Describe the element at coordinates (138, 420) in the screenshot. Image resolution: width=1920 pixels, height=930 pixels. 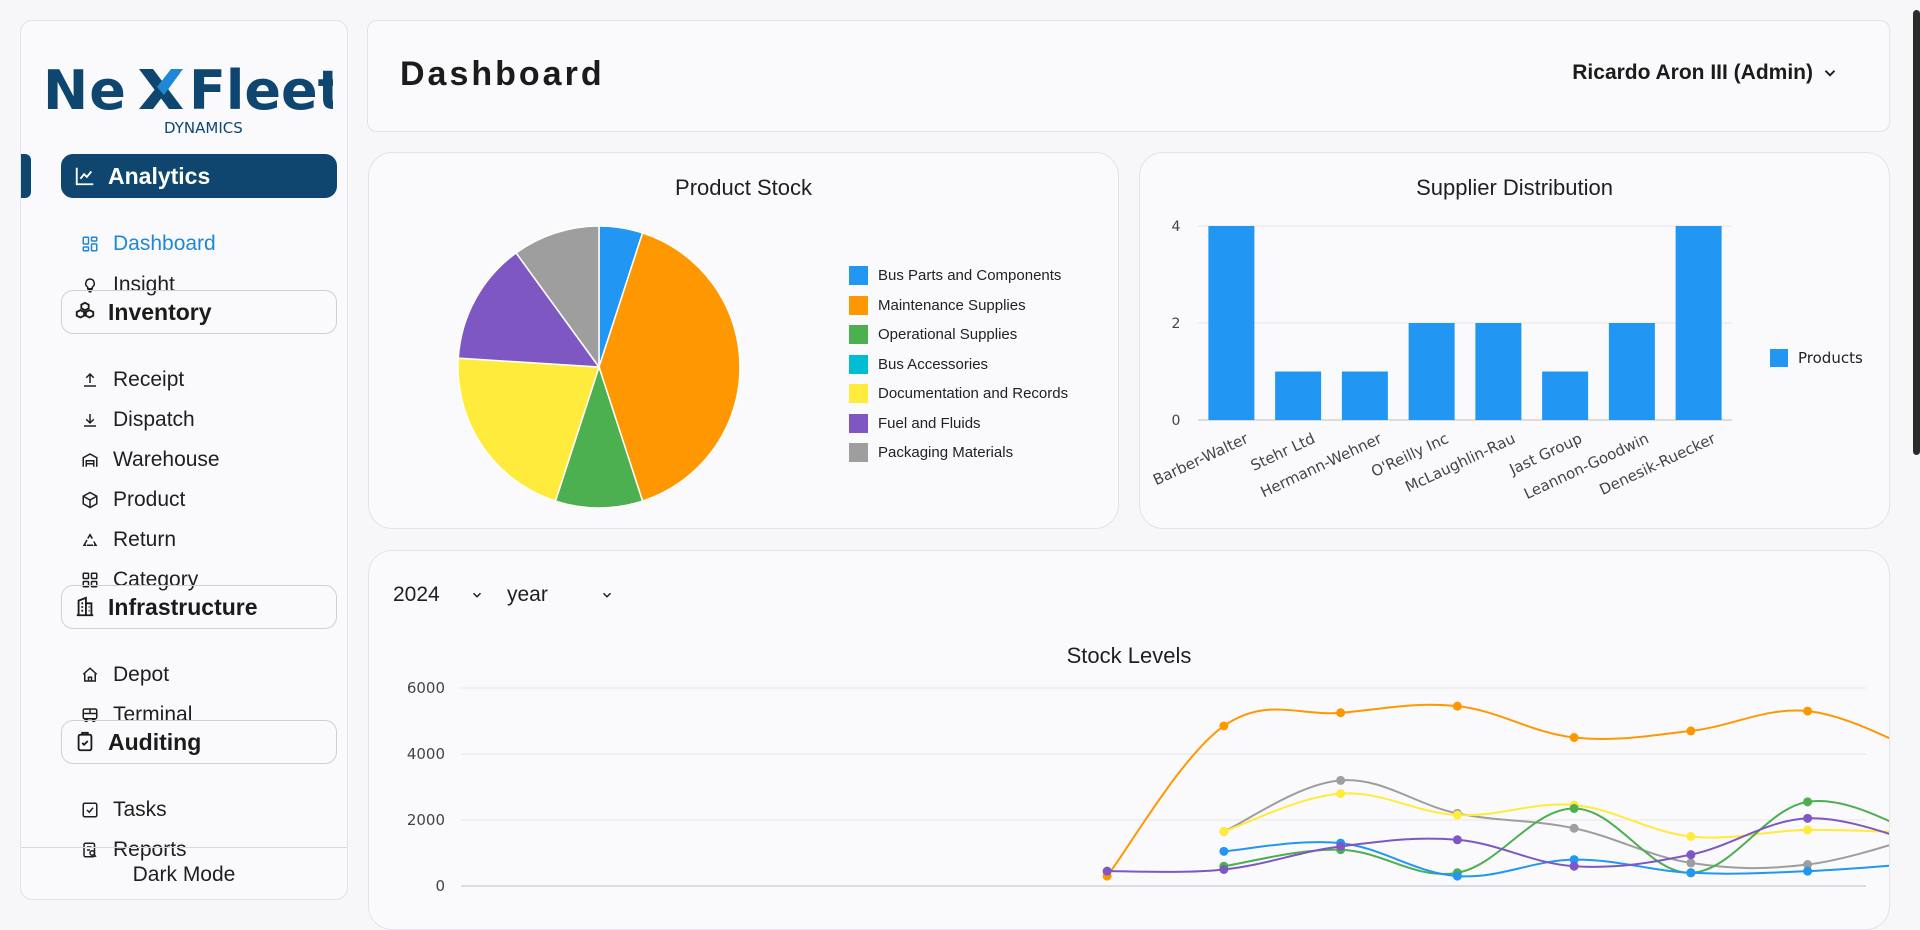
I see `sidebar-item-dispatch: Dispatch` at that location.